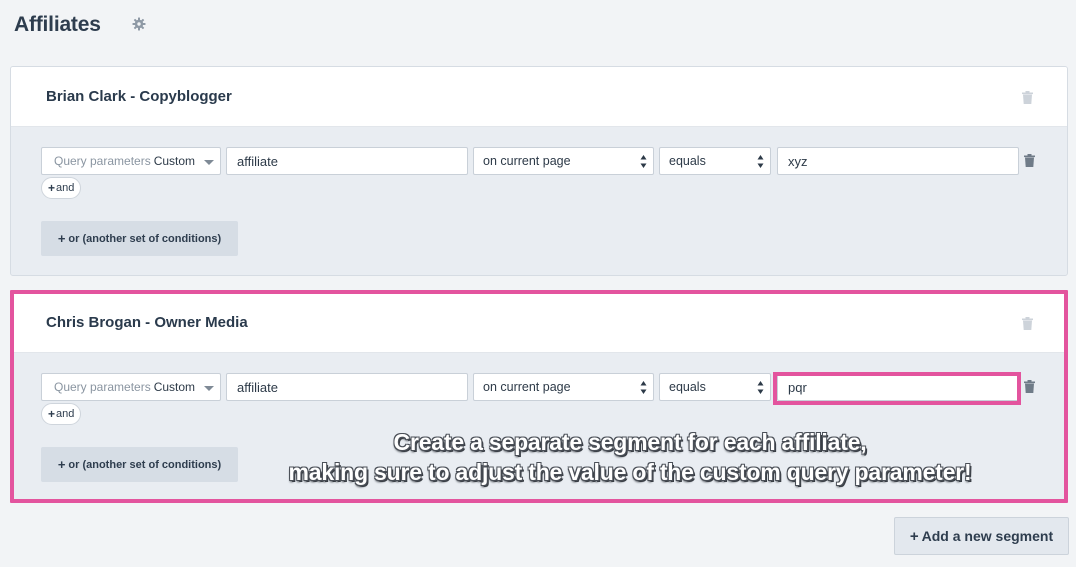 Image resolution: width=1076 pixels, height=567 pixels. What do you see at coordinates (987, 536) in the screenshot?
I see `add-segment-label: Add a new segment` at bounding box center [987, 536].